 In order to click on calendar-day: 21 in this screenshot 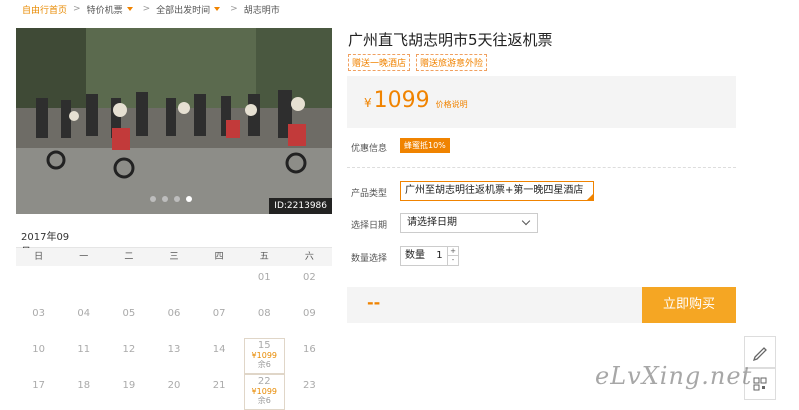, I will do `click(219, 393)`.